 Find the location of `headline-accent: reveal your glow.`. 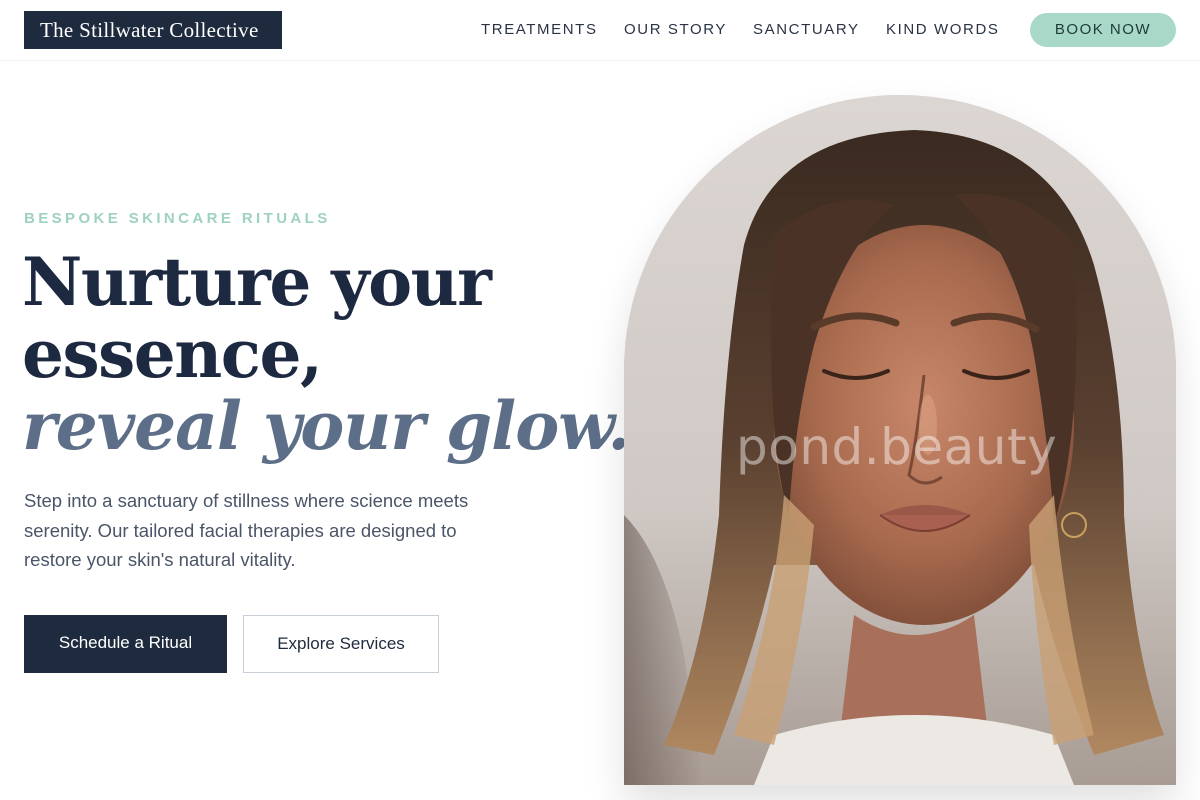

headline-accent: reveal your glow. is located at coordinates (326, 426).